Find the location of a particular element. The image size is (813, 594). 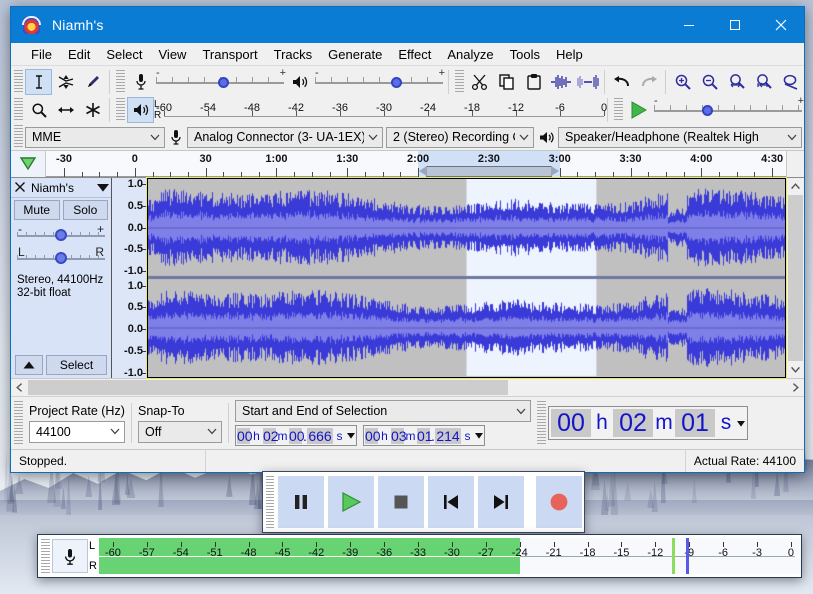

fit-selection-button is located at coordinates (736, 82).